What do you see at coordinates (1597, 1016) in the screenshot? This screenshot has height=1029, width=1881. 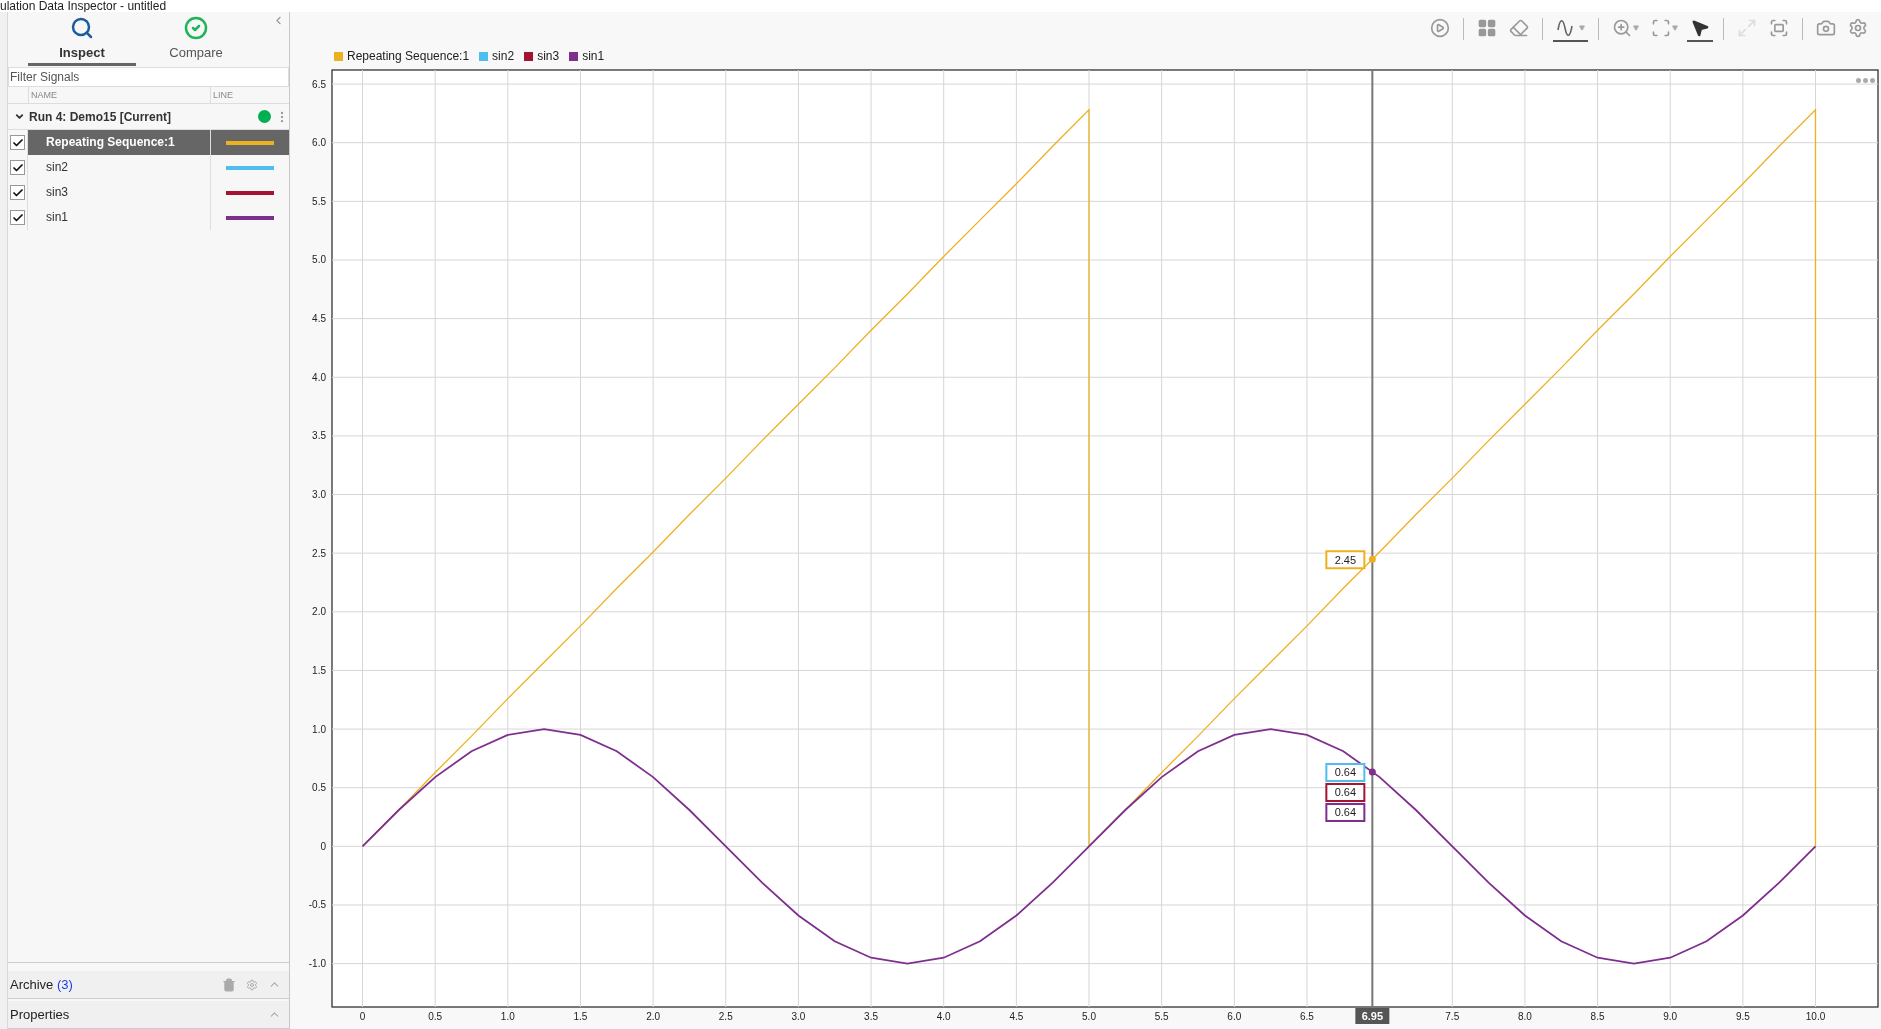 I see `x-tick-label: 8.5` at bounding box center [1597, 1016].